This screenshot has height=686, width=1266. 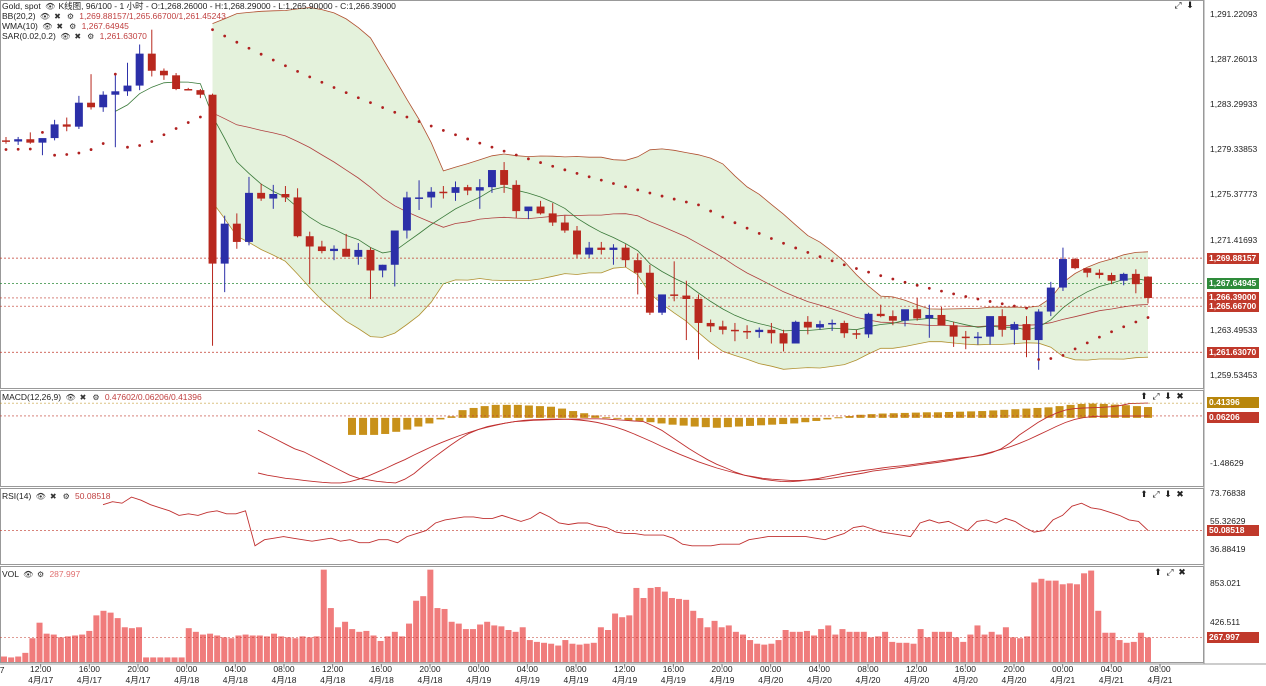 What do you see at coordinates (1160, 680) in the screenshot?
I see `date-label: 4月/21` at bounding box center [1160, 680].